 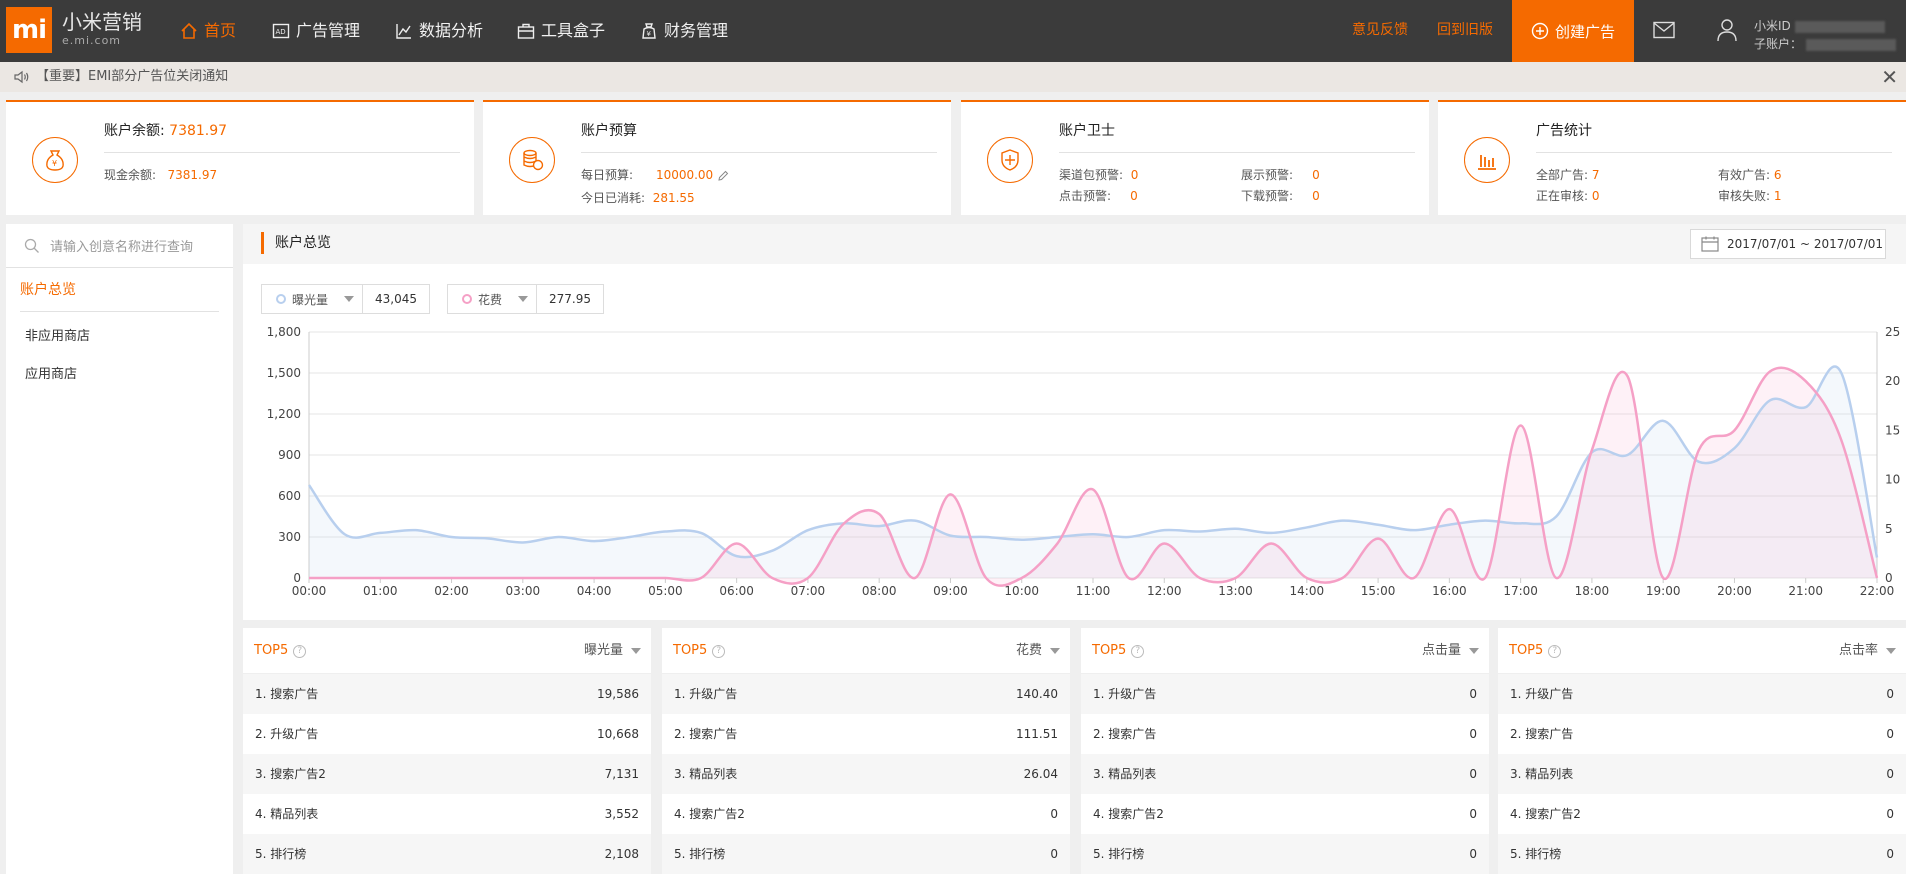 What do you see at coordinates (1085, 196) in the screenshot?
I see `guard-click-label: 点击预警:` at bounding box center [1085, 196].